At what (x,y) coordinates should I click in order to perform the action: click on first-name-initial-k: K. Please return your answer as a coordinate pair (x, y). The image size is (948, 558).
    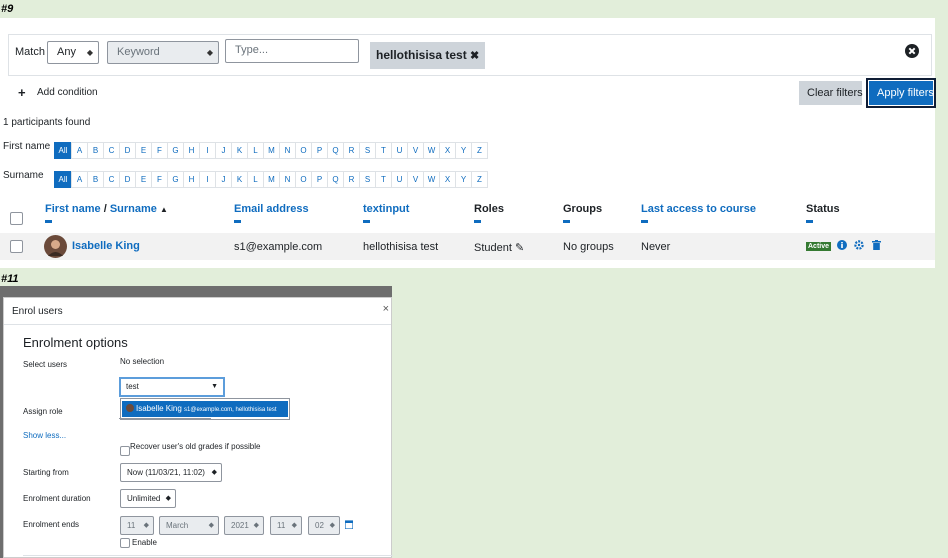
    Looking at the image, I should click on (239, 150).